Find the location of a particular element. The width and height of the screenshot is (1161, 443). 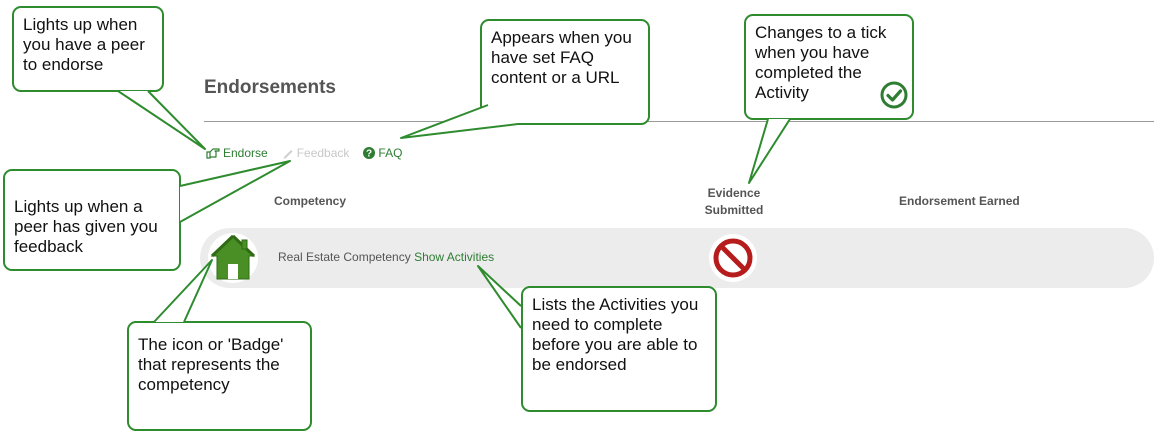

competency-cell: Real Estate Competency Show Activities is located at coordinates (386, 257).